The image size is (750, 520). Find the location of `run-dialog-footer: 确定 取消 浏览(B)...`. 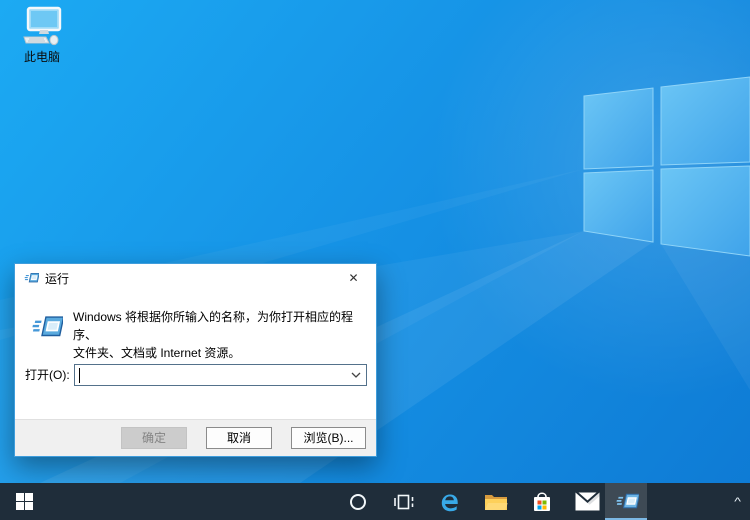

run-dialog-footer: 确定 取消 浏览(B)... is located at coordinates (195, 437).